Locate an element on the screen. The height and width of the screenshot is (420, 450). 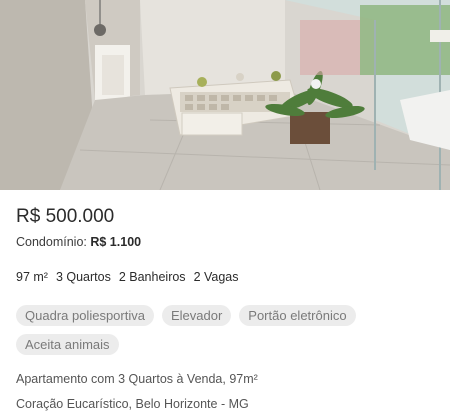
amenity-tag: Portão eletrônico is located at coordinates (297, 315).